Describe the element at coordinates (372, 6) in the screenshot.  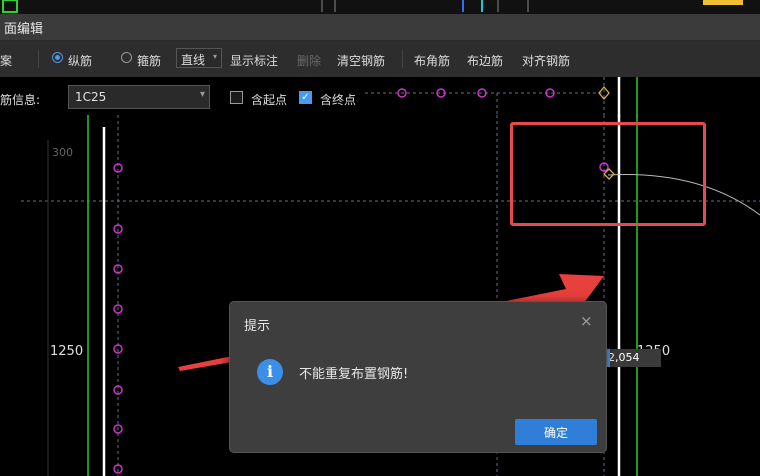
I see `parent-window-graphics` at that location.